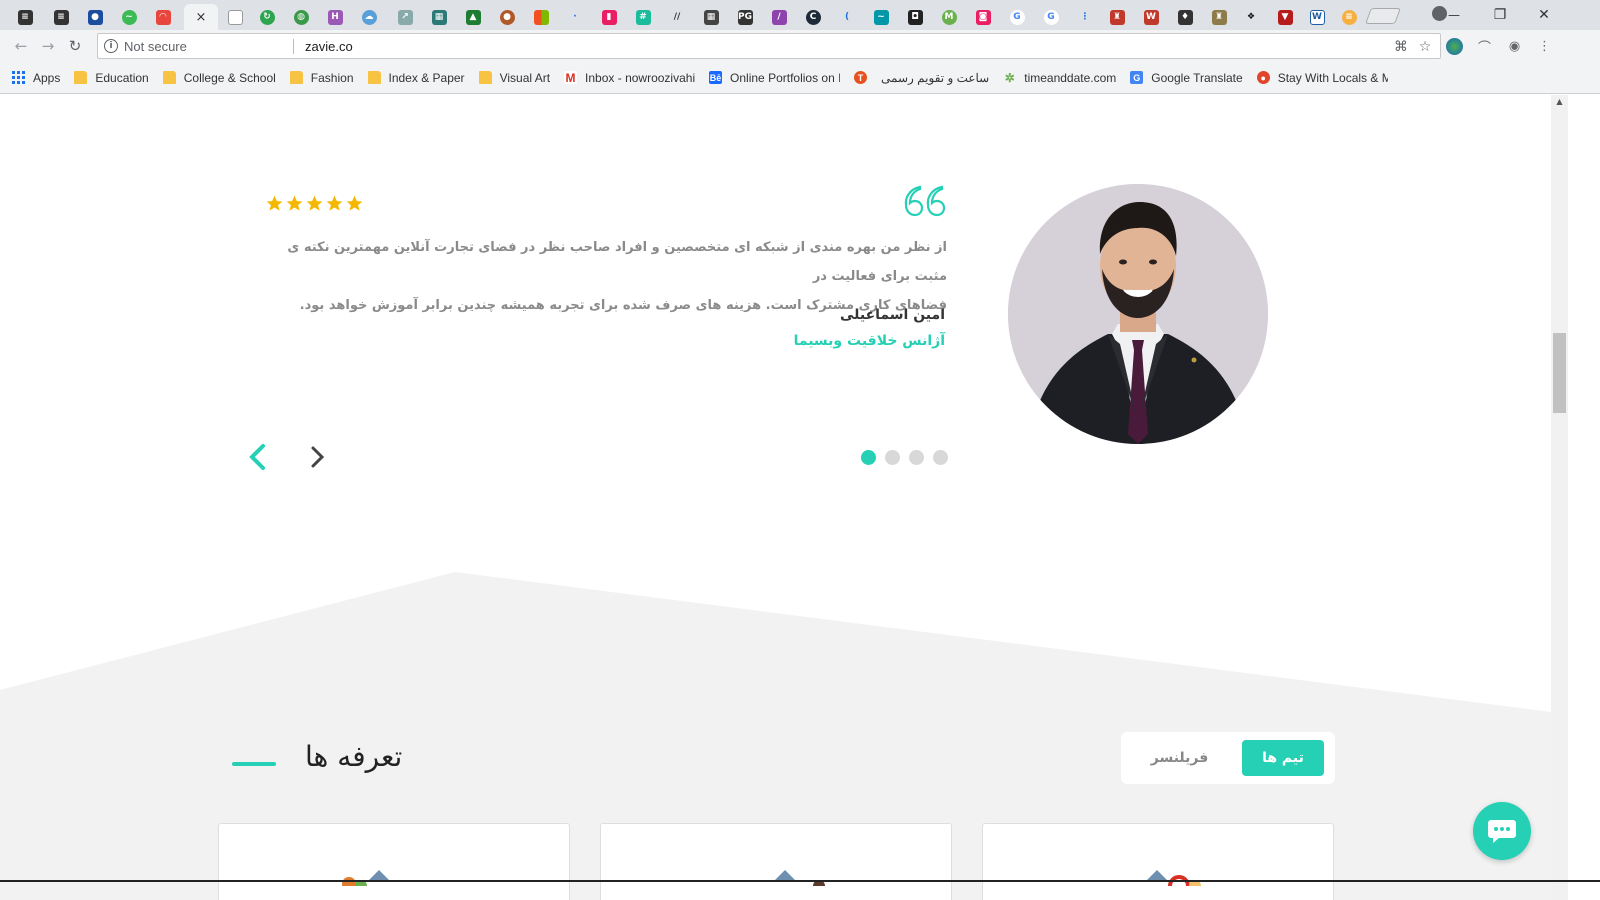  Describe the element at coordinates (609, 17) in the screenshot. I see `tab-site-18: ▮` at that location.